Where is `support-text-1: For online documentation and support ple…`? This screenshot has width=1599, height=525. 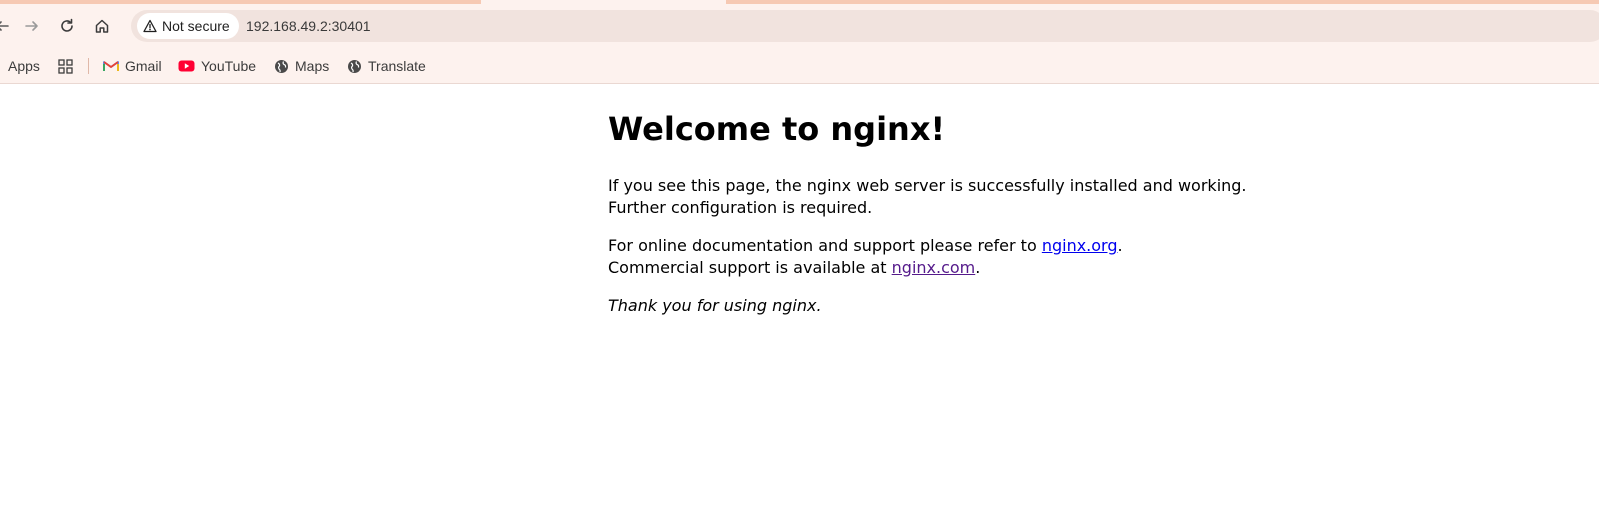 support-text-1: For online documentation and support ple… is located at coordinates (825, 245).